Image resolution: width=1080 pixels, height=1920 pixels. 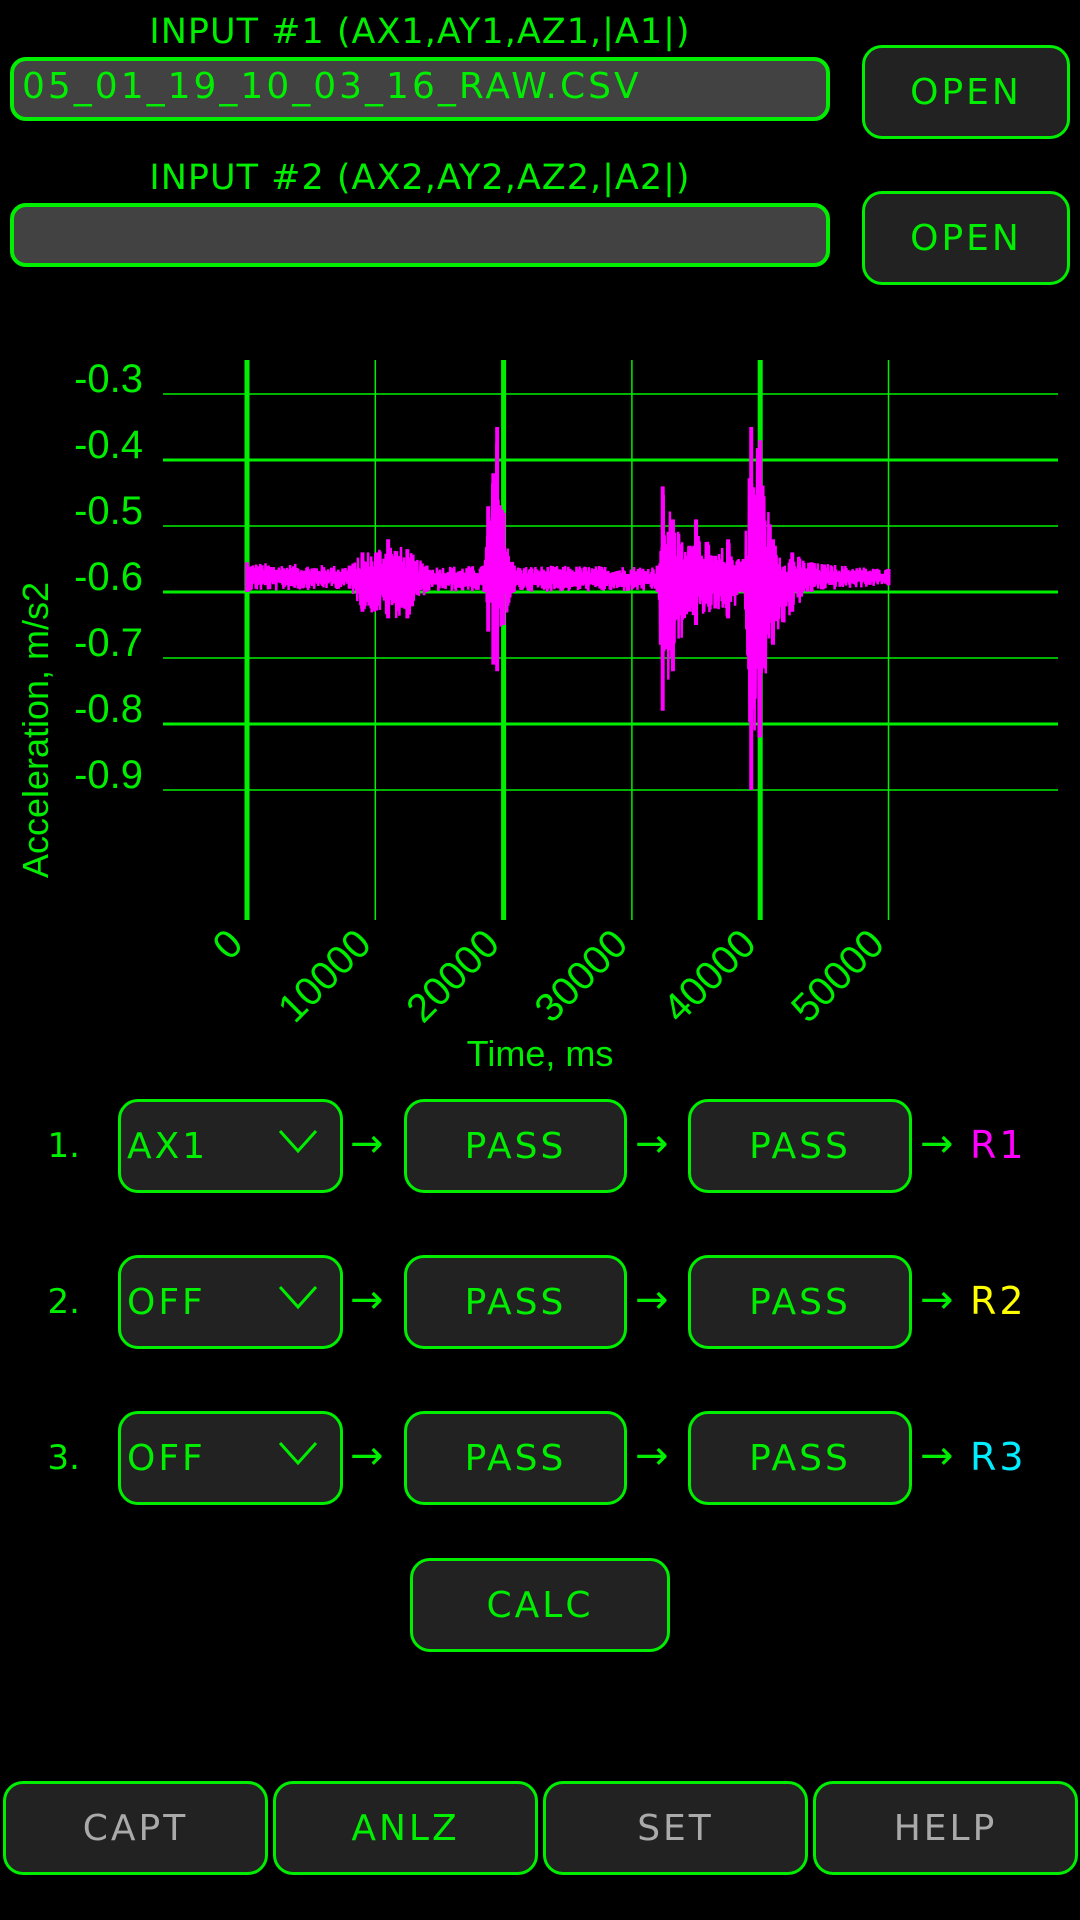 What do you see at coordinates (945, 1828) in the screenshot?
I see `nav-tab-help: HELP` at bounding box center [945, 1828].